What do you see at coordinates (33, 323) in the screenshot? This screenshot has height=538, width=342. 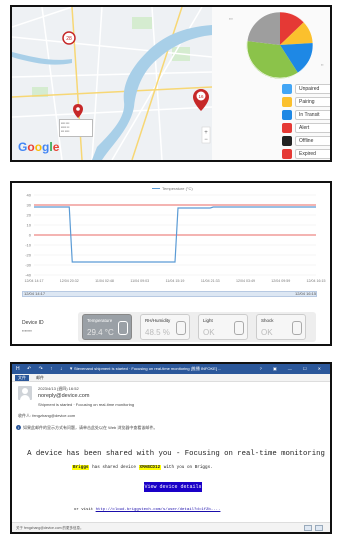 I see `device-id-label: Device ID` at bounding box center [33, 323].